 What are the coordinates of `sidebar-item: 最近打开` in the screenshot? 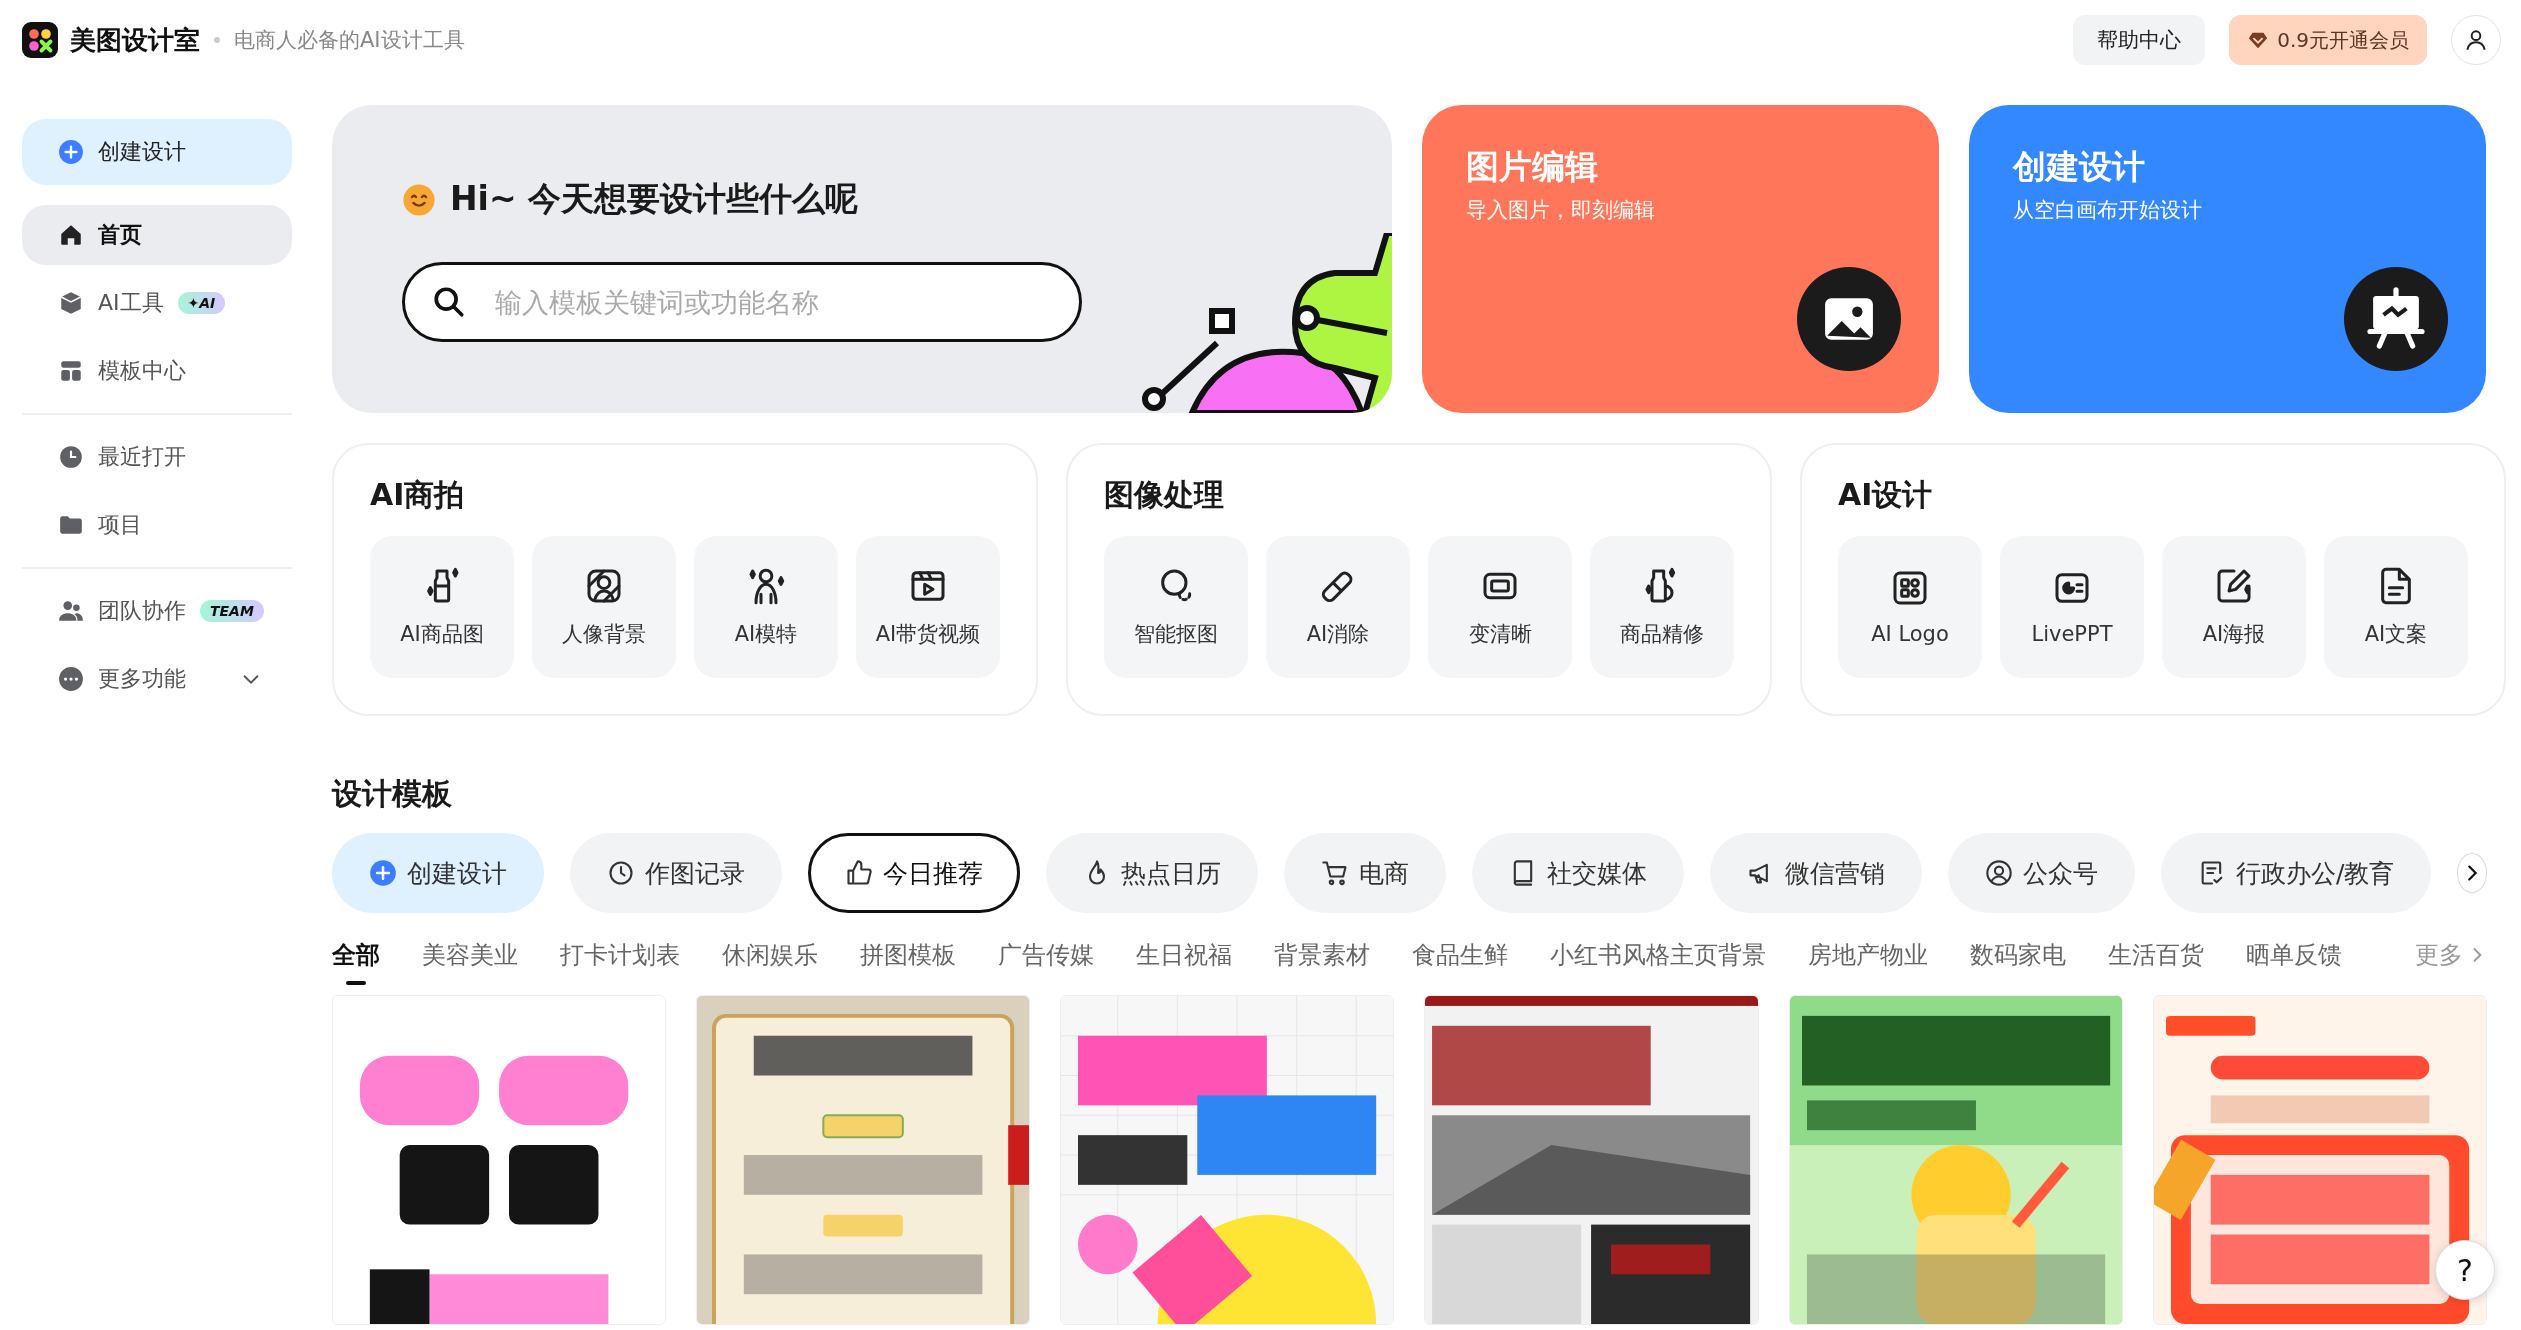 It's located at (157, 457).